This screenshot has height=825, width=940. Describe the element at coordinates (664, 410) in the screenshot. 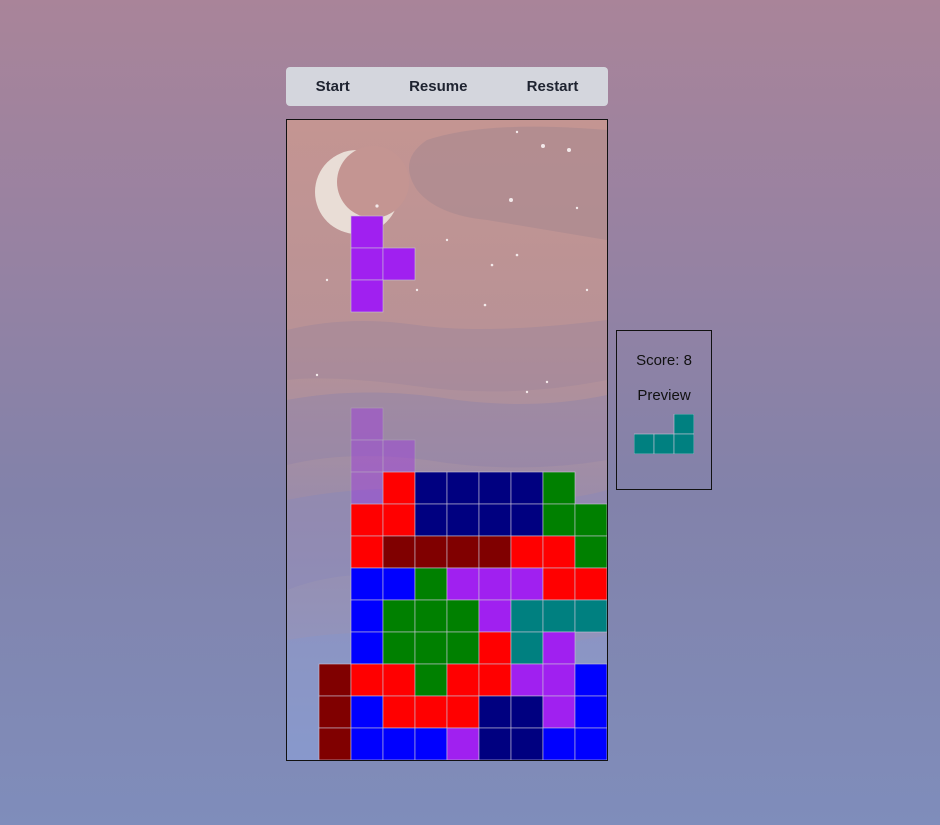

I see `score-panel: Score: 8 Preview` at that location.